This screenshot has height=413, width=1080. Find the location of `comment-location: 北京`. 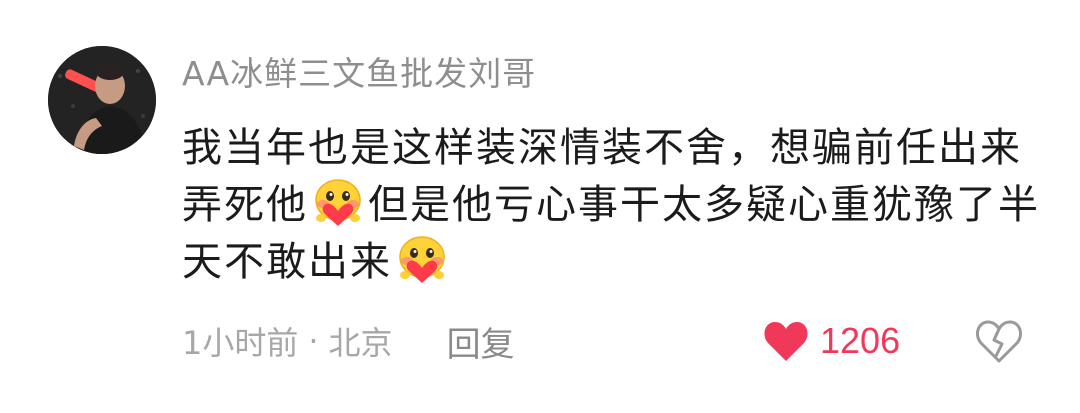

comment-location: 北京 is located at coordinates (360, 343).